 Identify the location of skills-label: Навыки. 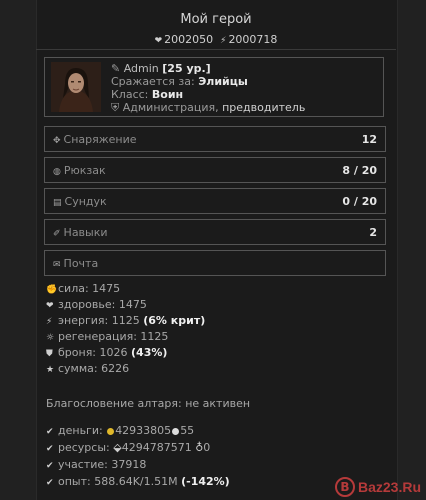
(85, 232).